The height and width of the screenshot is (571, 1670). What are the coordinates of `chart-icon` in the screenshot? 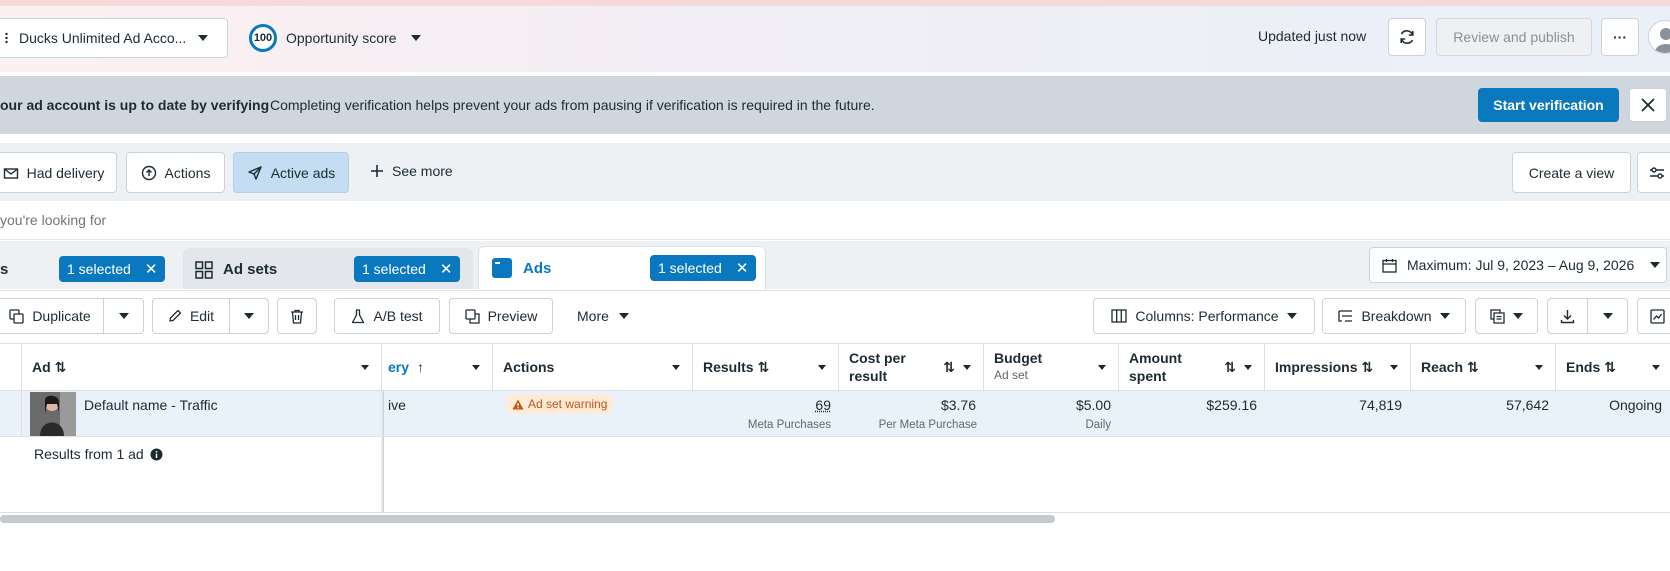 It's located at (1657, 316).